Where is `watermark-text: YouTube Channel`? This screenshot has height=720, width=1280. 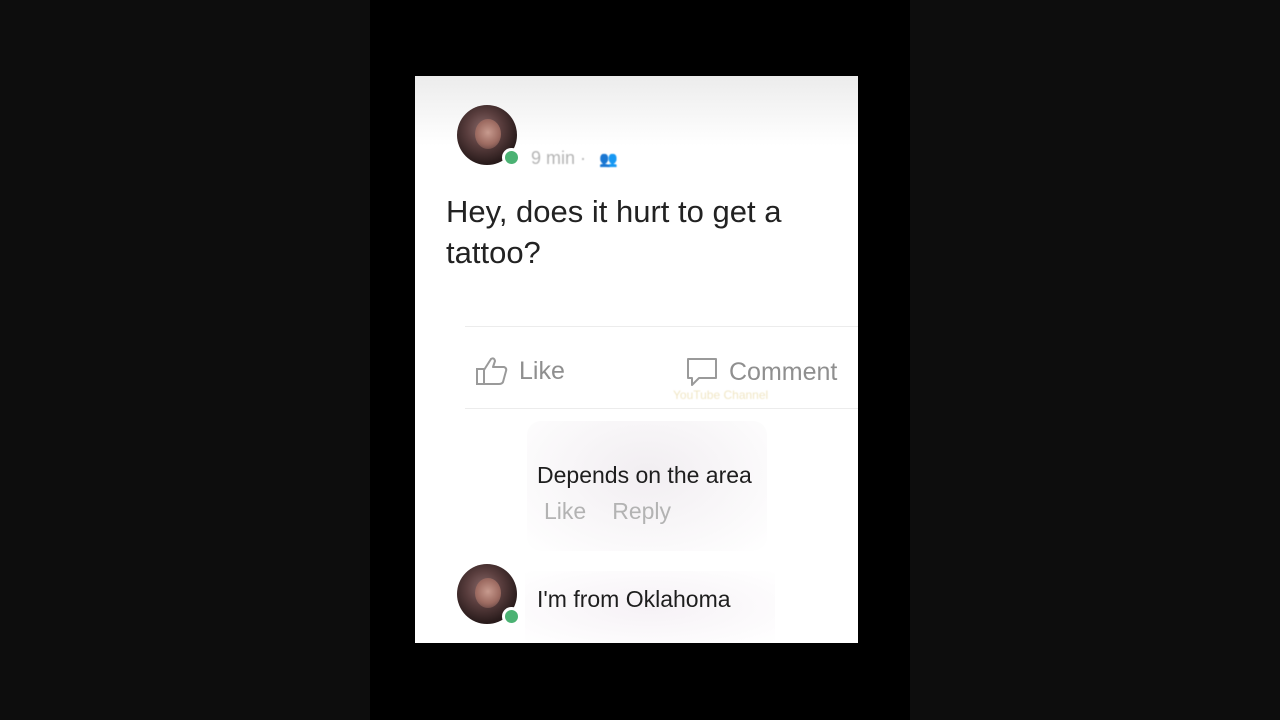 watermark-text: YouTube Channel is located at coordinates (721, 395).